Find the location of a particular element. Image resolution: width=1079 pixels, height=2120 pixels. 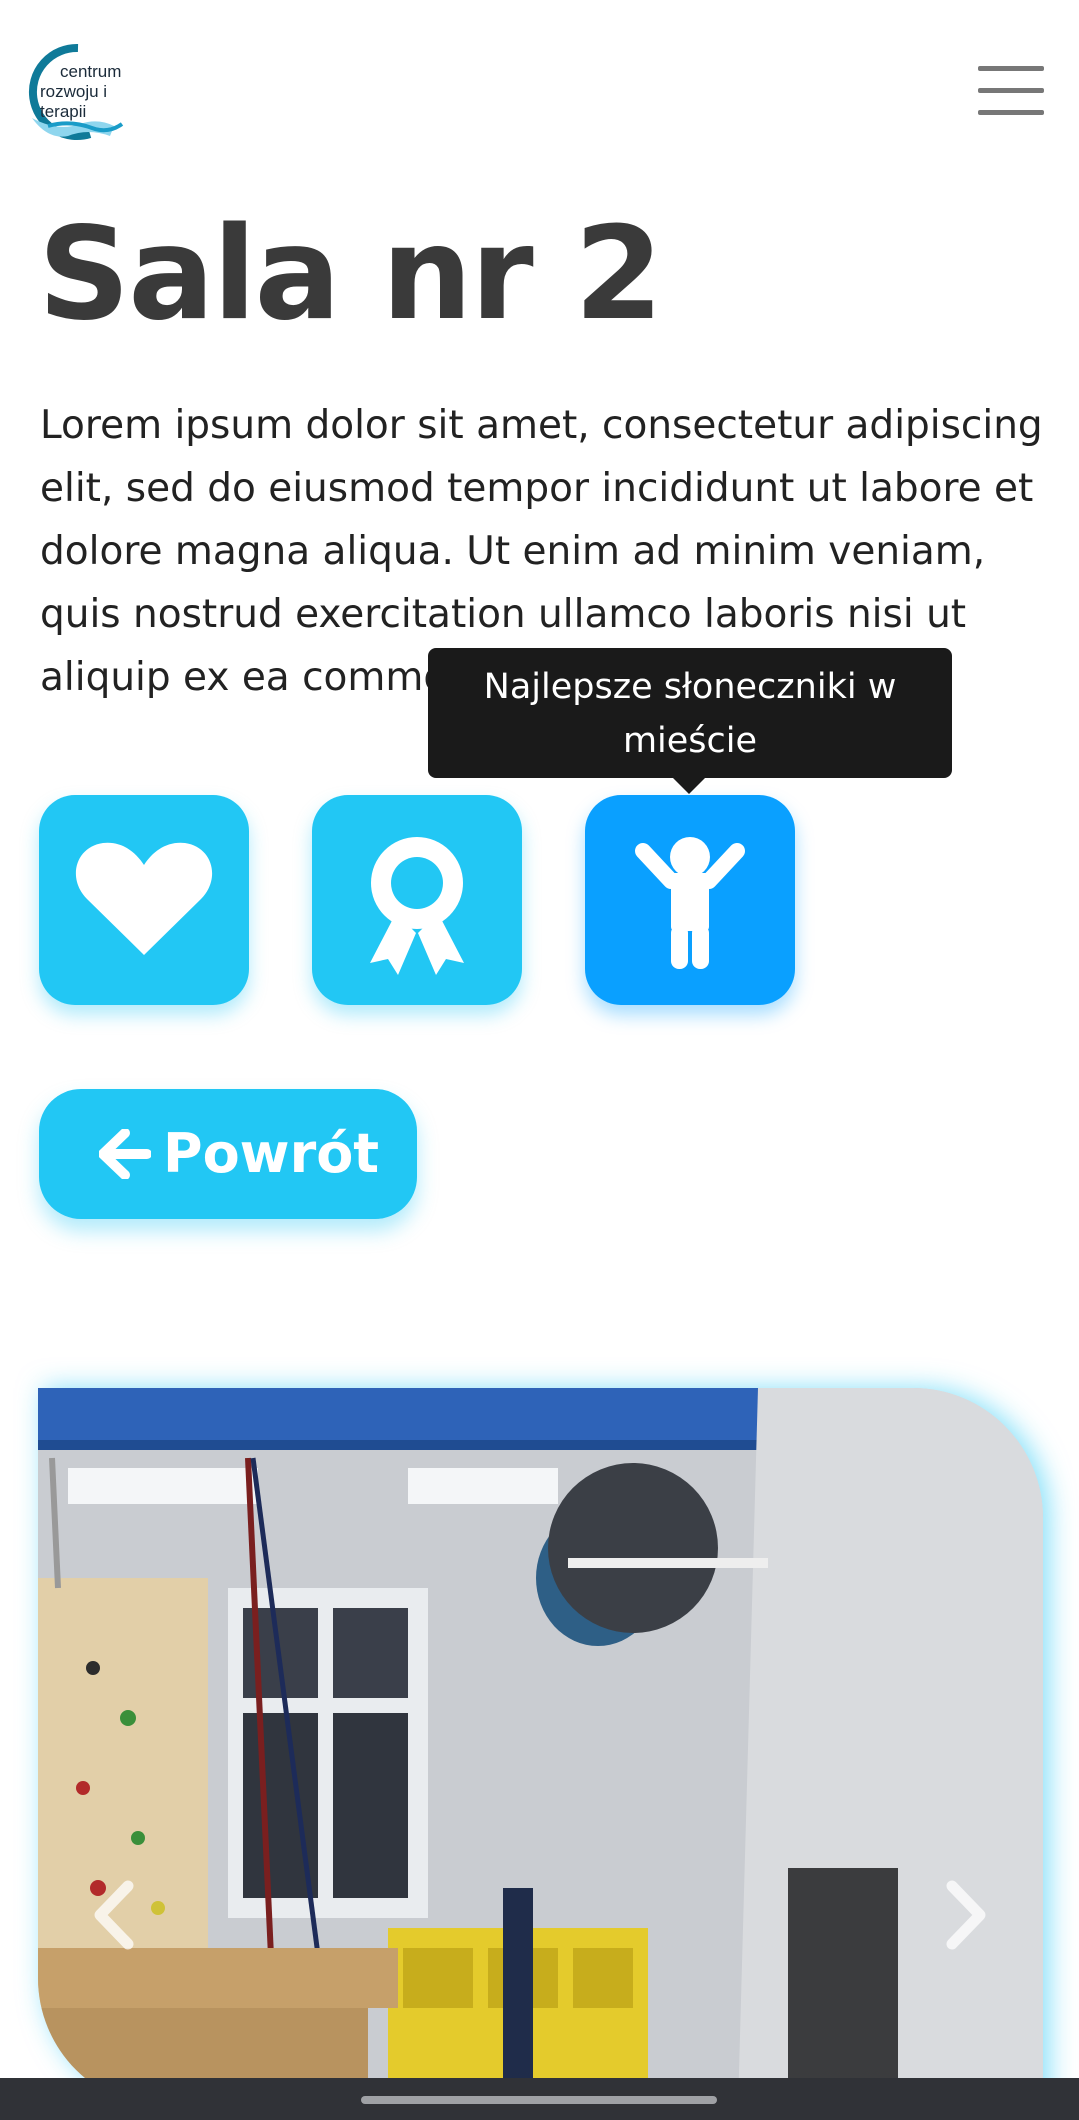

child-icon is located at coordinates (690, 903).